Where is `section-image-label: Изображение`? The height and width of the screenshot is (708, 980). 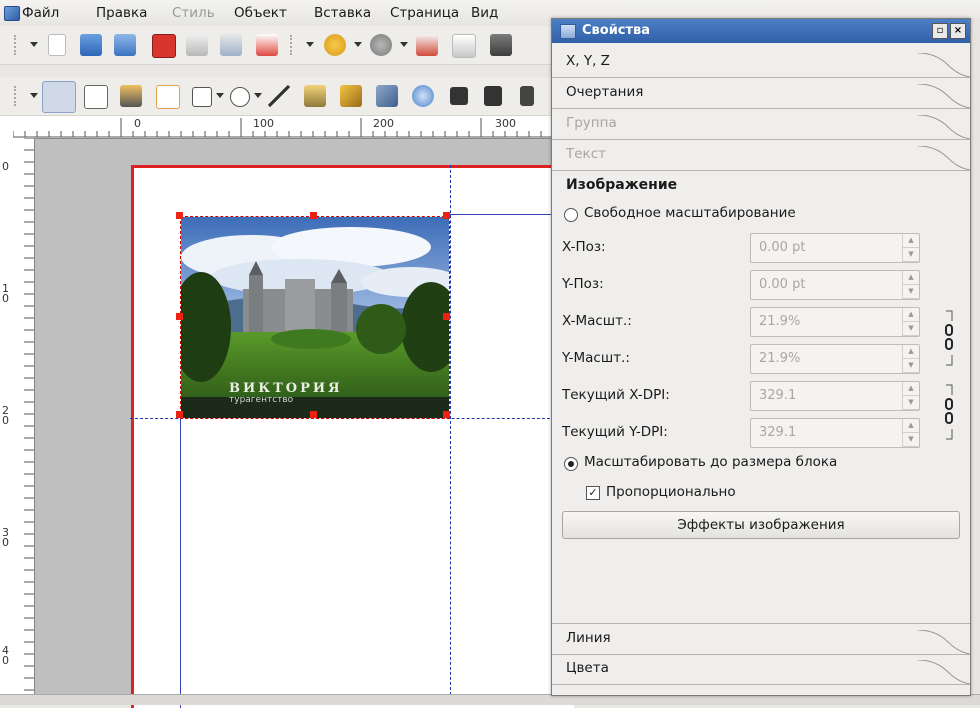
section-image-label: Изображение is located at coordinates (621, 185).